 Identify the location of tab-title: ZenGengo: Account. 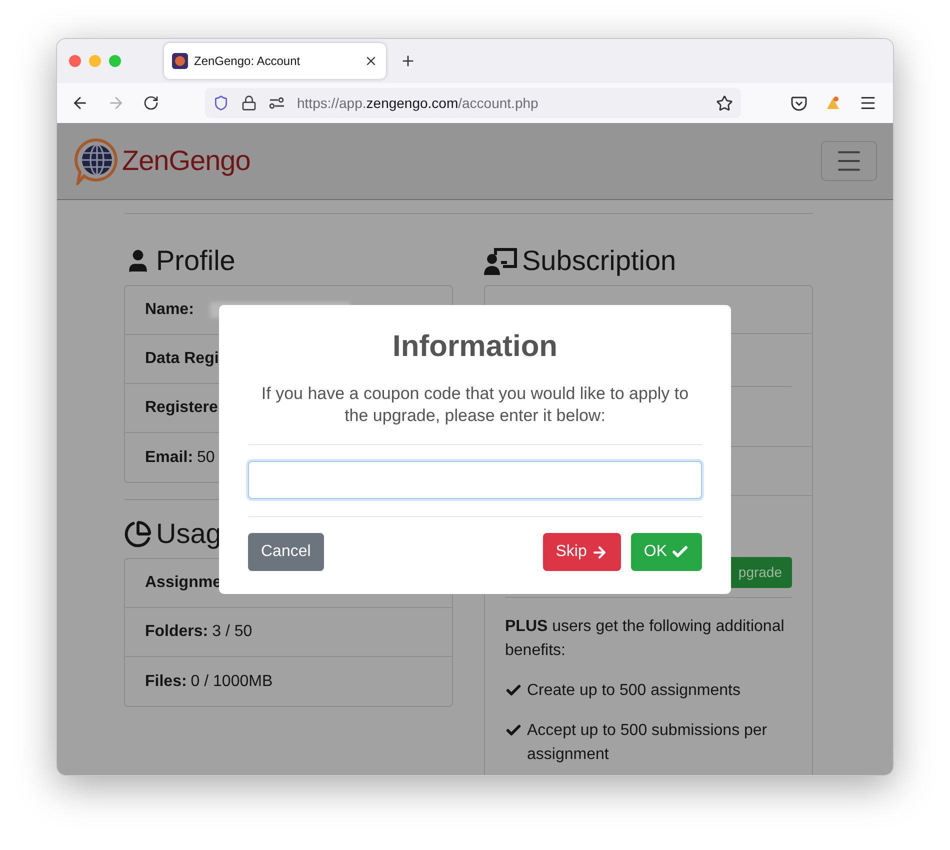
(248, 61).